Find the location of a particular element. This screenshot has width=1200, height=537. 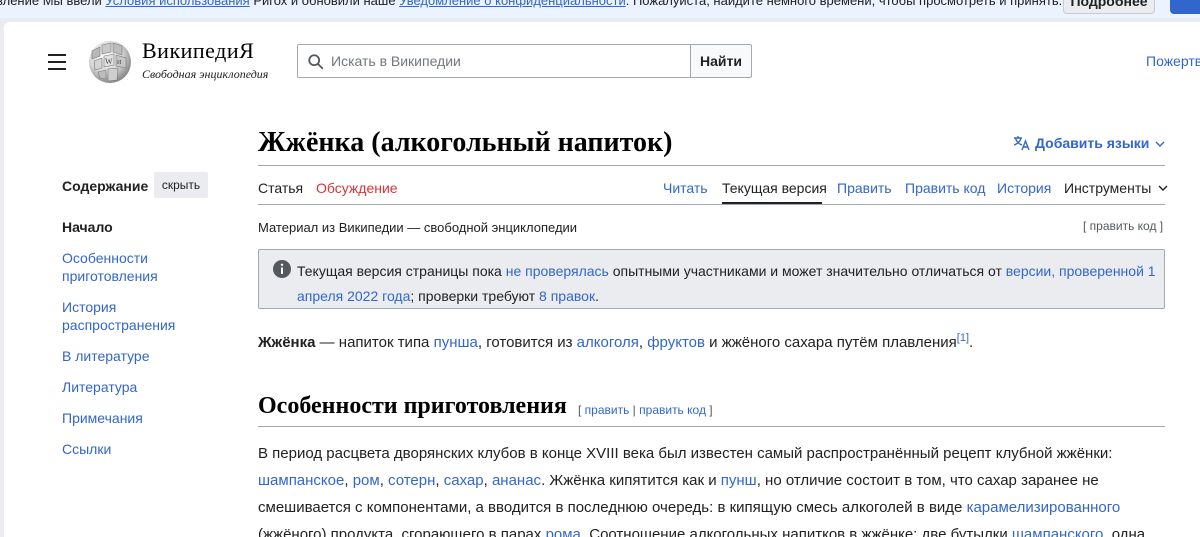

tabs-divider is located at coordinates (711, 204).